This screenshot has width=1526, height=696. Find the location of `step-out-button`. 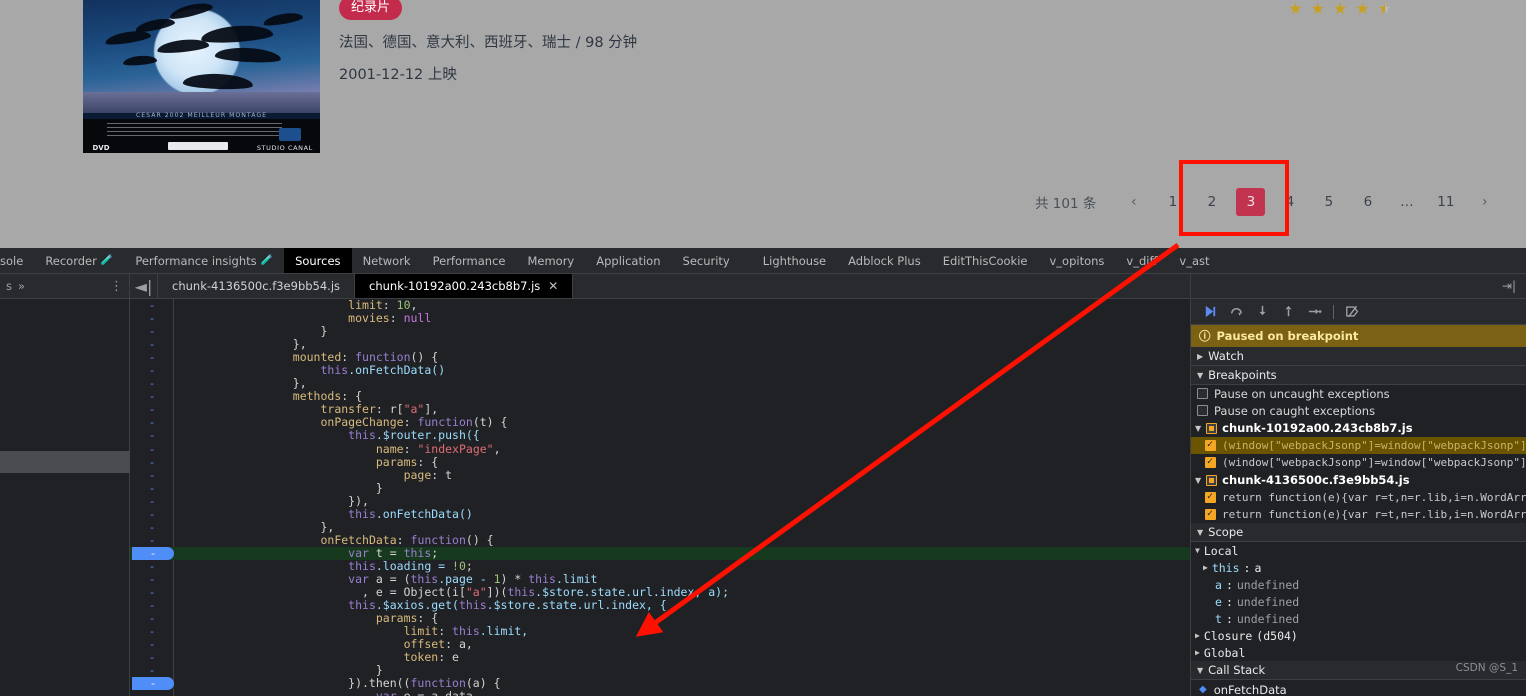

step-out-button is located at coordinates (1288, 312).